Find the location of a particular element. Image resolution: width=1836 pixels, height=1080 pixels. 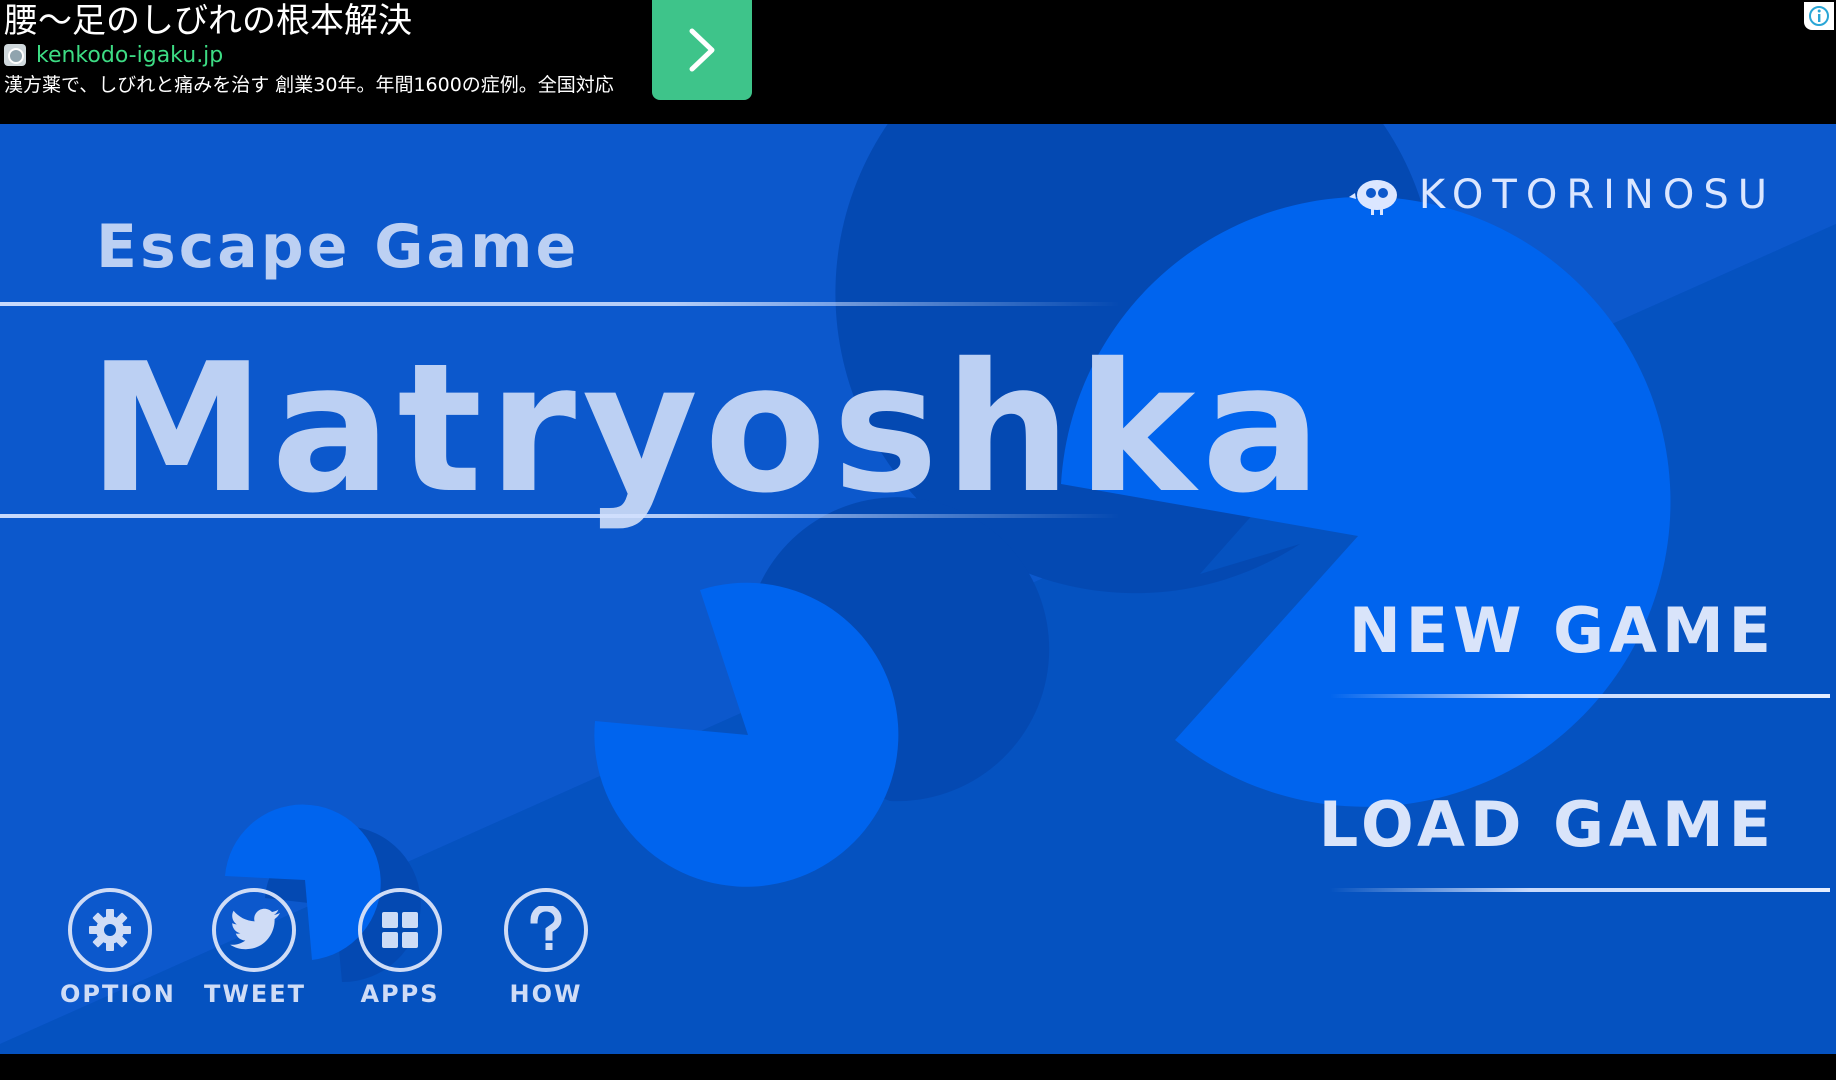

chevron-right-icon is located at coordinates (702, 50).